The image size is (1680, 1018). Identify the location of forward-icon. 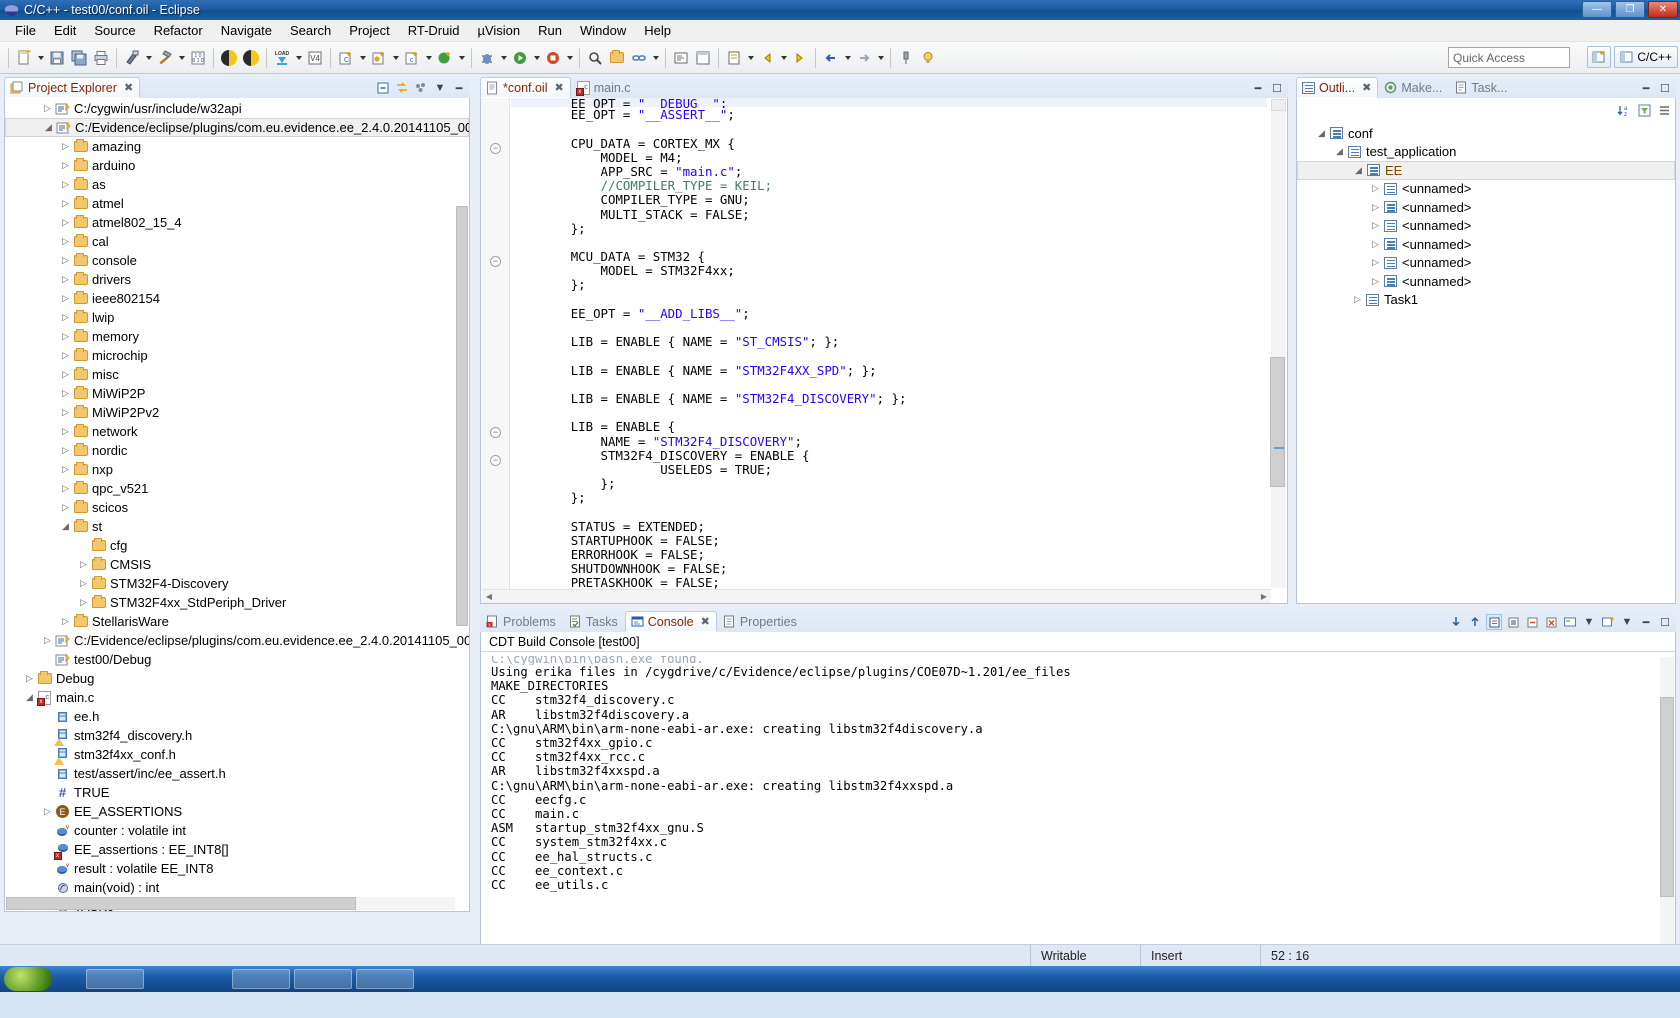
(864, 58).